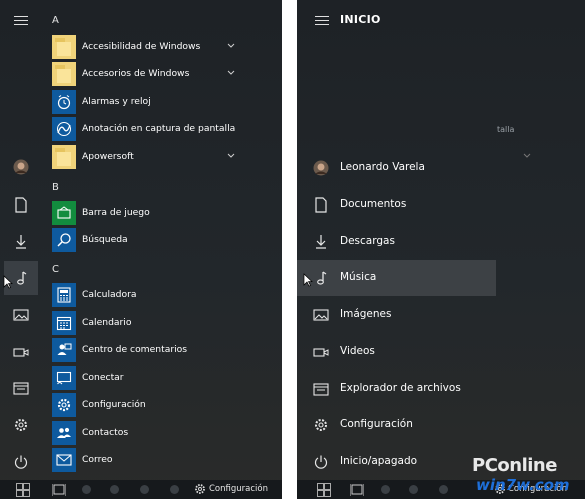  I want to click on group-header-a: A, so click(55, 20).